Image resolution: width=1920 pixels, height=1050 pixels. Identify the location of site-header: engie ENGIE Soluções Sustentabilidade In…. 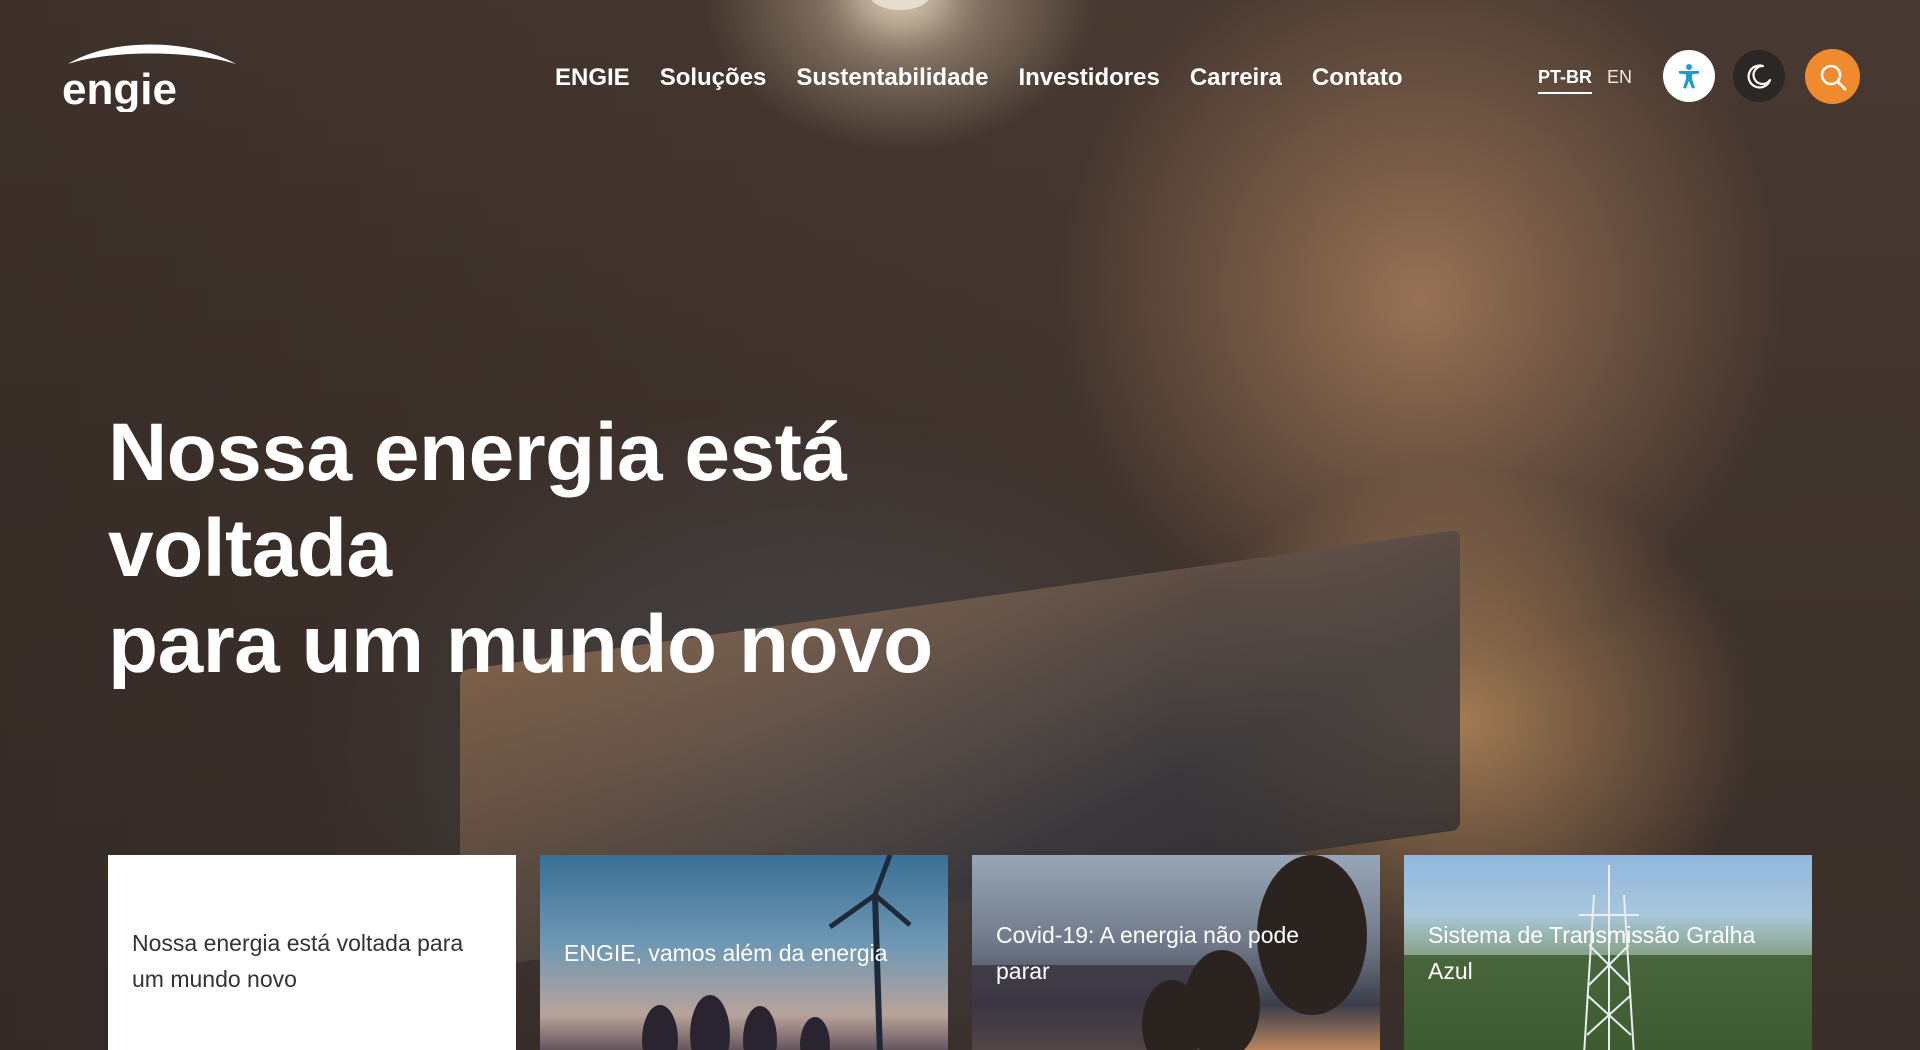
(960, 77).